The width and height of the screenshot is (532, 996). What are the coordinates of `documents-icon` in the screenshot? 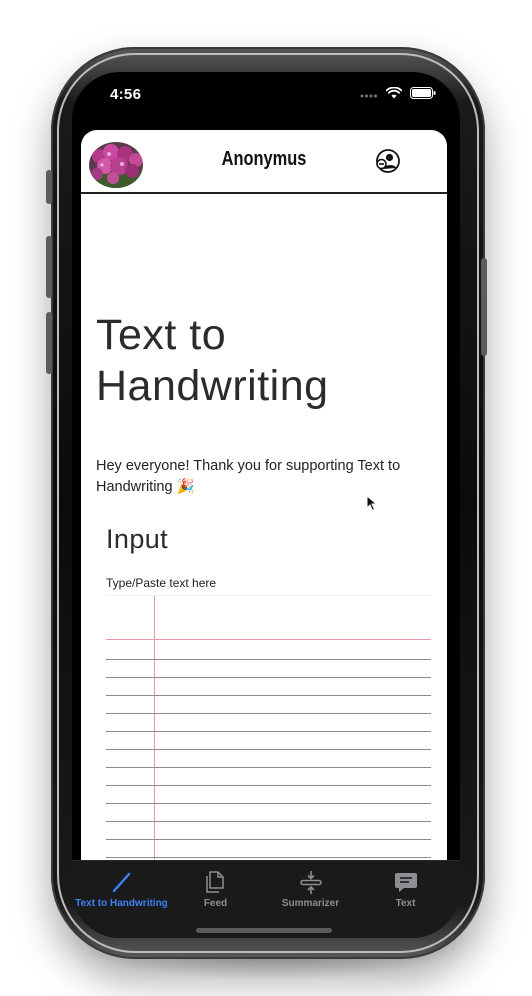 It's located at (214, 882).